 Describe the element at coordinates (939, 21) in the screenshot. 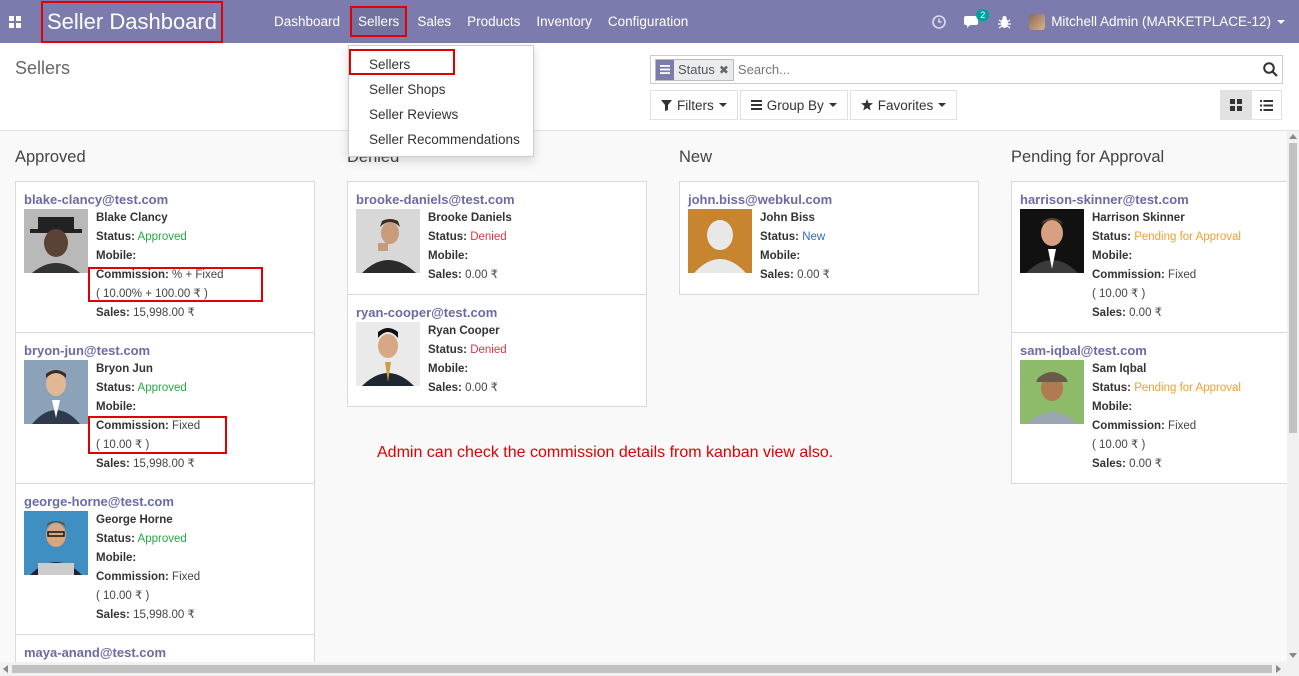

I see `clock-icon` at that location.